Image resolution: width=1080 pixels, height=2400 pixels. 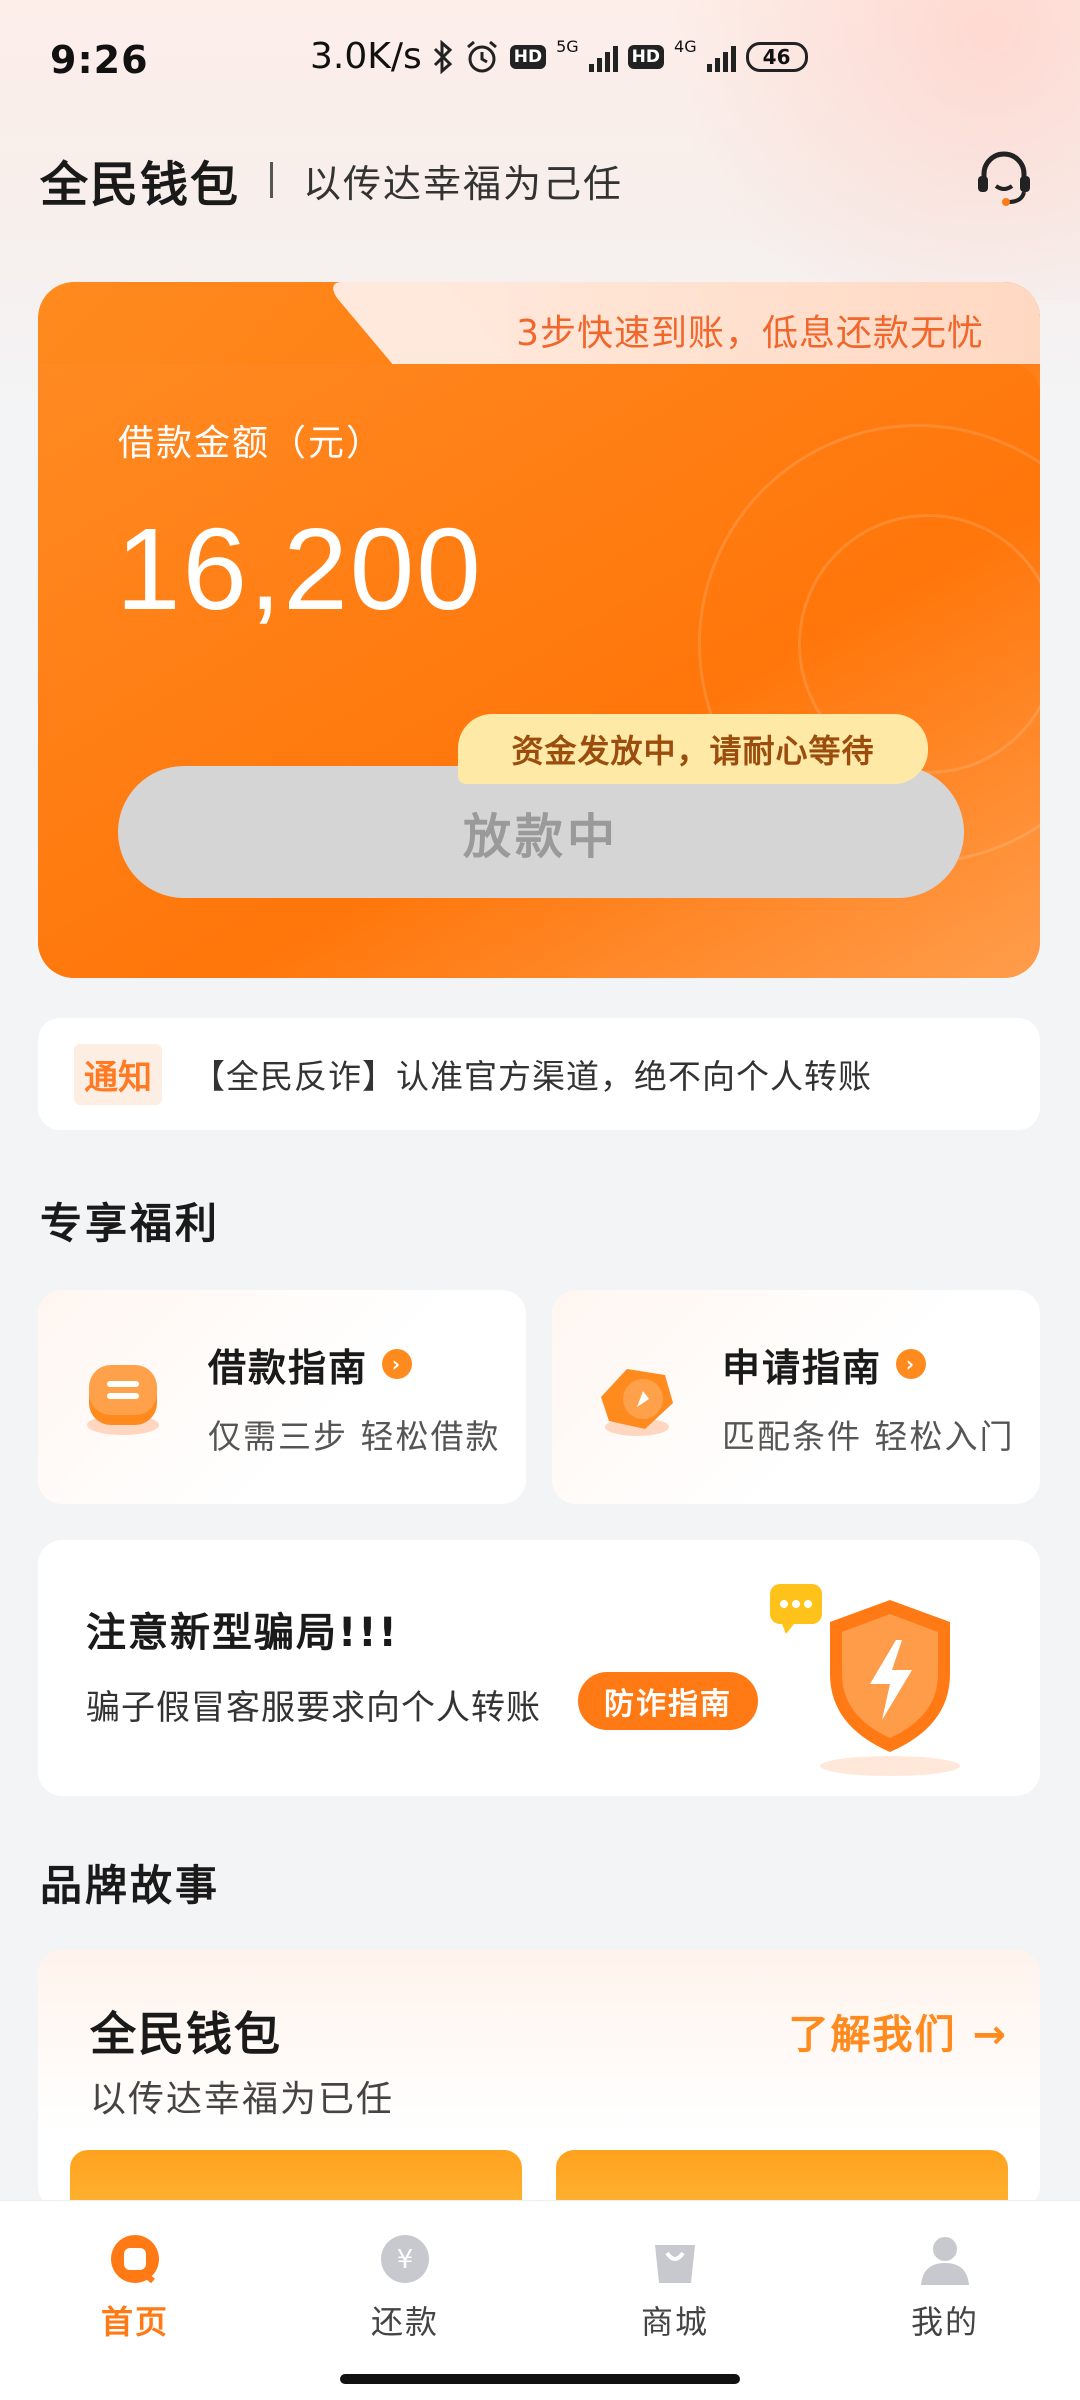 I want to click on card-tab-text: 3步快速到账，低息还款无忧, so click(x=750, y=333).